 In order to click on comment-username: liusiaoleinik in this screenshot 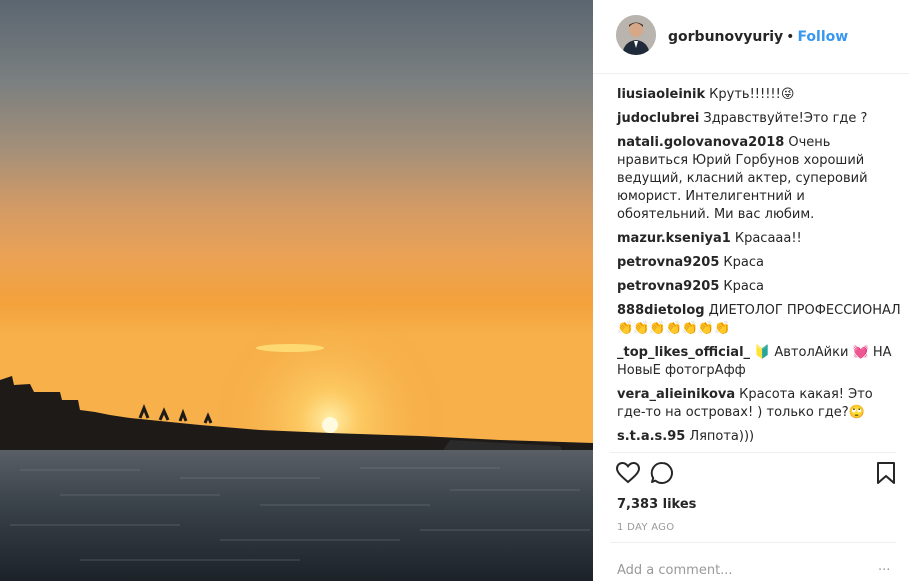, I will do `click(661, 94)`.